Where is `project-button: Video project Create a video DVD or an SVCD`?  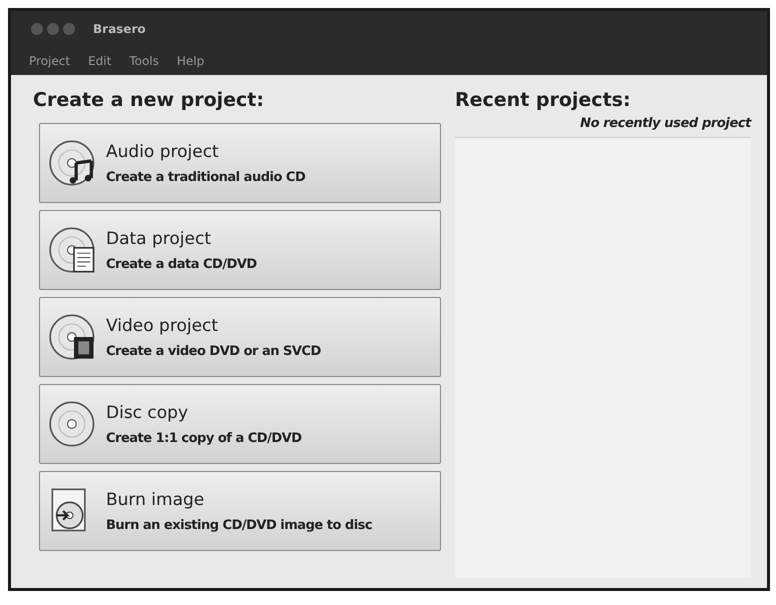
project-button: Video project Create a video DVD or an SVCD is located at coordinates (240, 337).